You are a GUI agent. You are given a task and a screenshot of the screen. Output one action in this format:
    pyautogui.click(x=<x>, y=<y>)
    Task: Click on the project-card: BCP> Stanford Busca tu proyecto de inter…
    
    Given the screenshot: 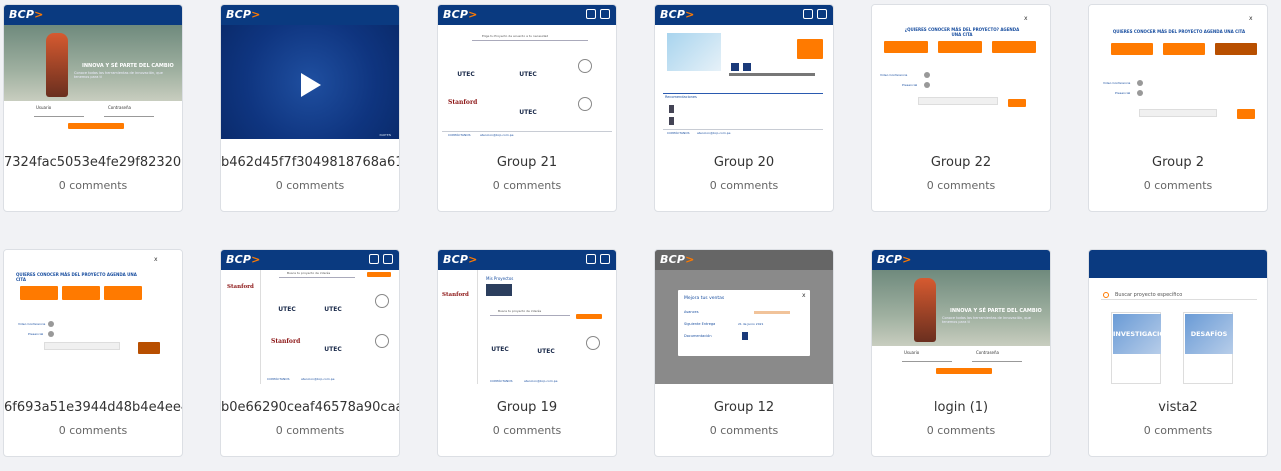 What is the action you would take?
    pyautogui.click(x=310, y=353)
    